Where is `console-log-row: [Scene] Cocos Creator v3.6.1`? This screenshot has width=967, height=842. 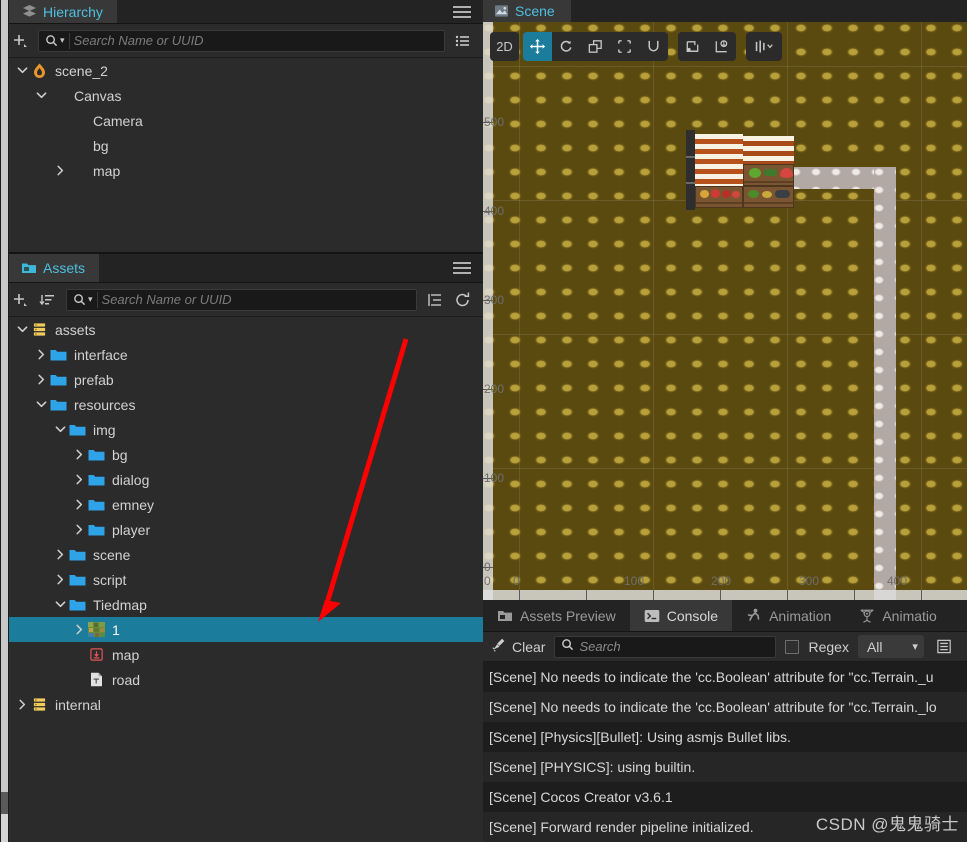 console-log-row: [Scene] Cocos Creator v3.6.1 is located at coordinates (725, 797).